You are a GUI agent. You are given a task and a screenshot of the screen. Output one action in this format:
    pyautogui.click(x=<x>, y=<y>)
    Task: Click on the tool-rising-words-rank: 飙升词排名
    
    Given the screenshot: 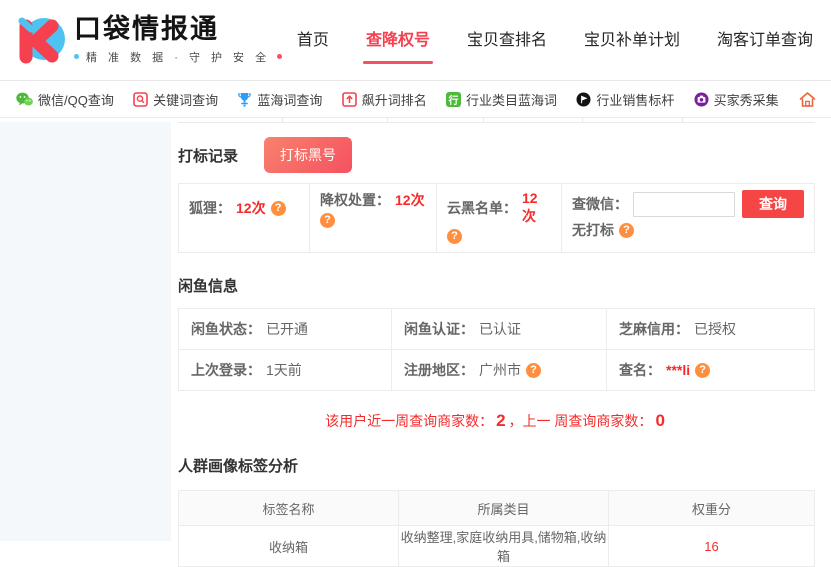 What is the action you would take?
    pyautogui.click(x=384, y=99)
    